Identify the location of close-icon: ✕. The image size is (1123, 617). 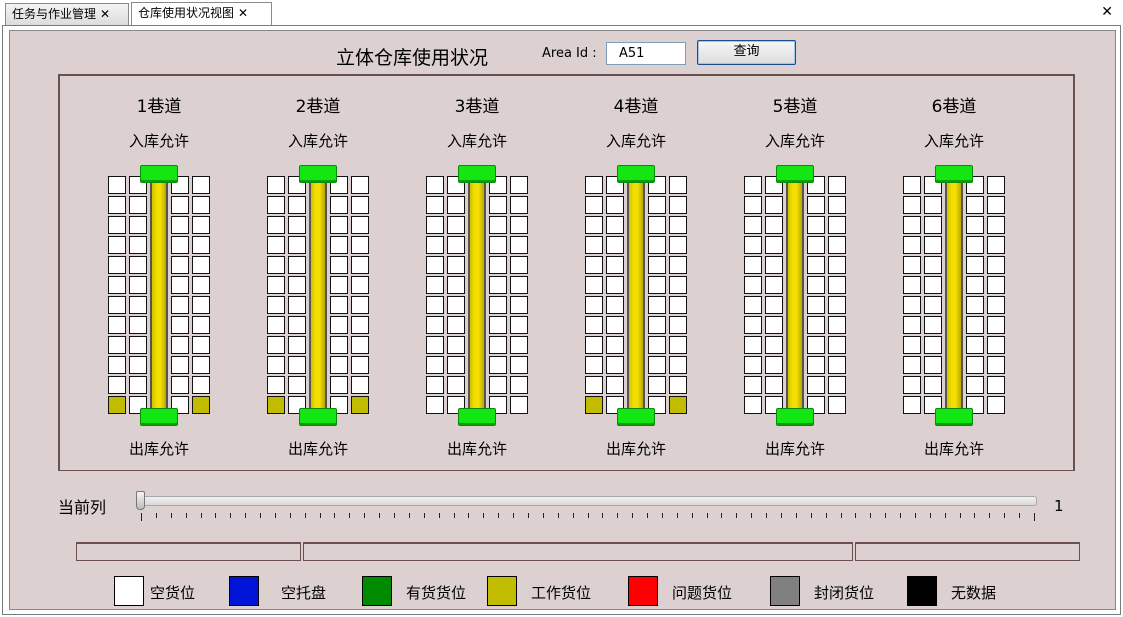
(243, 13).